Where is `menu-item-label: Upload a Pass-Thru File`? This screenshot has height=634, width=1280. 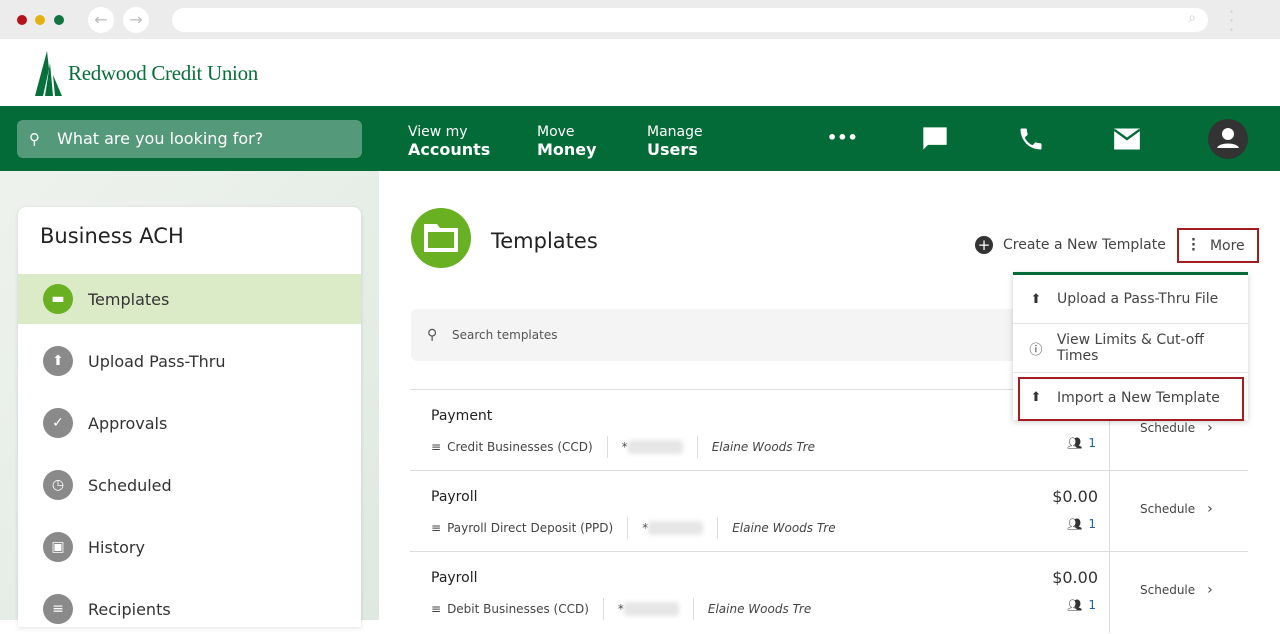
menu-item-label: Upload a Pass-Thru File is located at coordinates (1138, 299).